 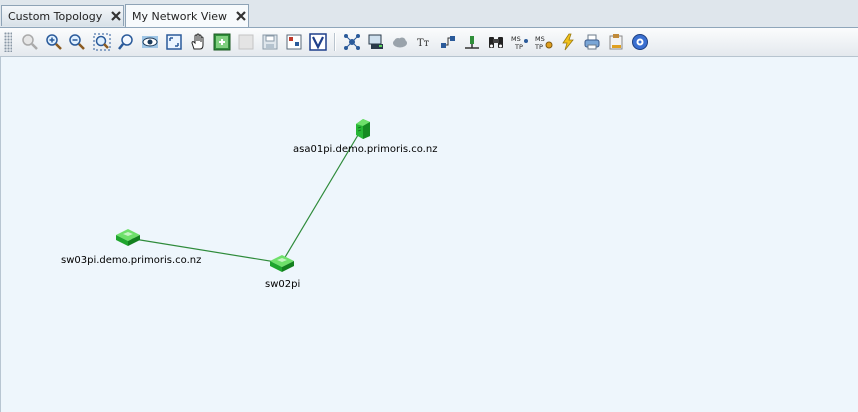 I want to click on mstp-settings-icon: MS TP, so click(x=544, y=42).